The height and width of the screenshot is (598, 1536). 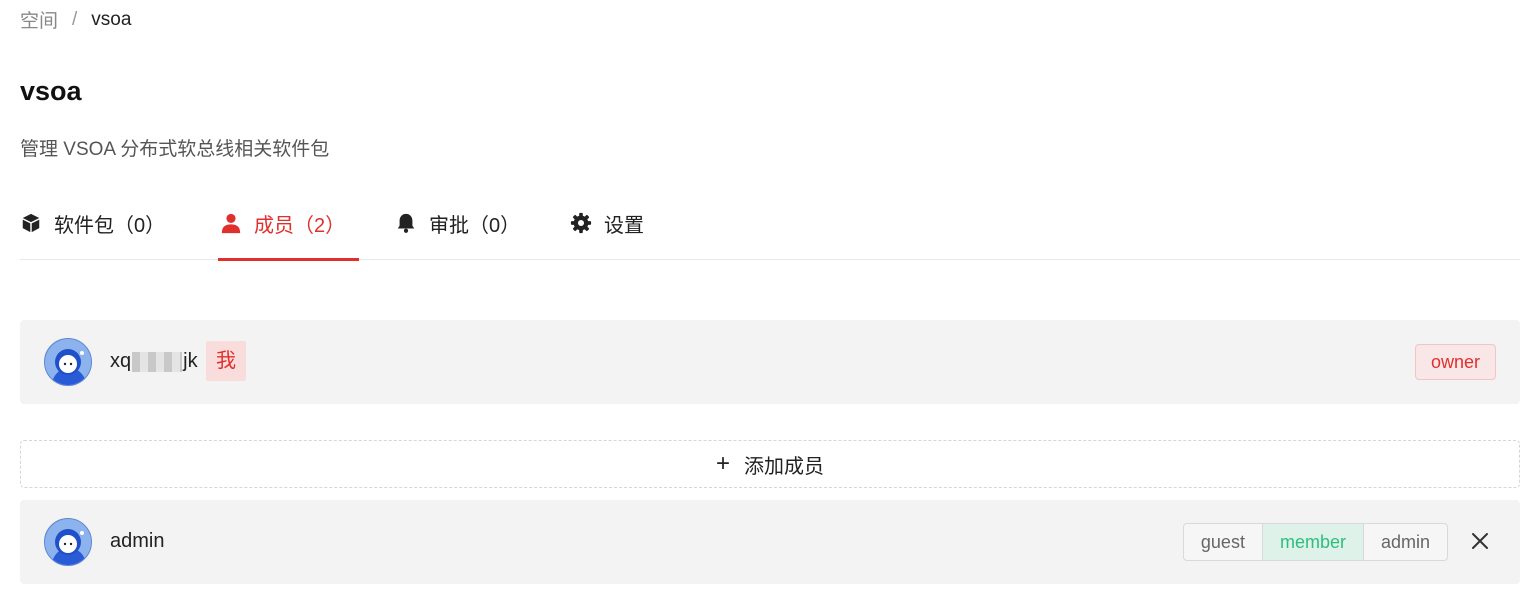 What do you see at coordinates (624, 225) in the screenshot?
I see `tab-settings-label: 设置` at bounding box center [624, 225].